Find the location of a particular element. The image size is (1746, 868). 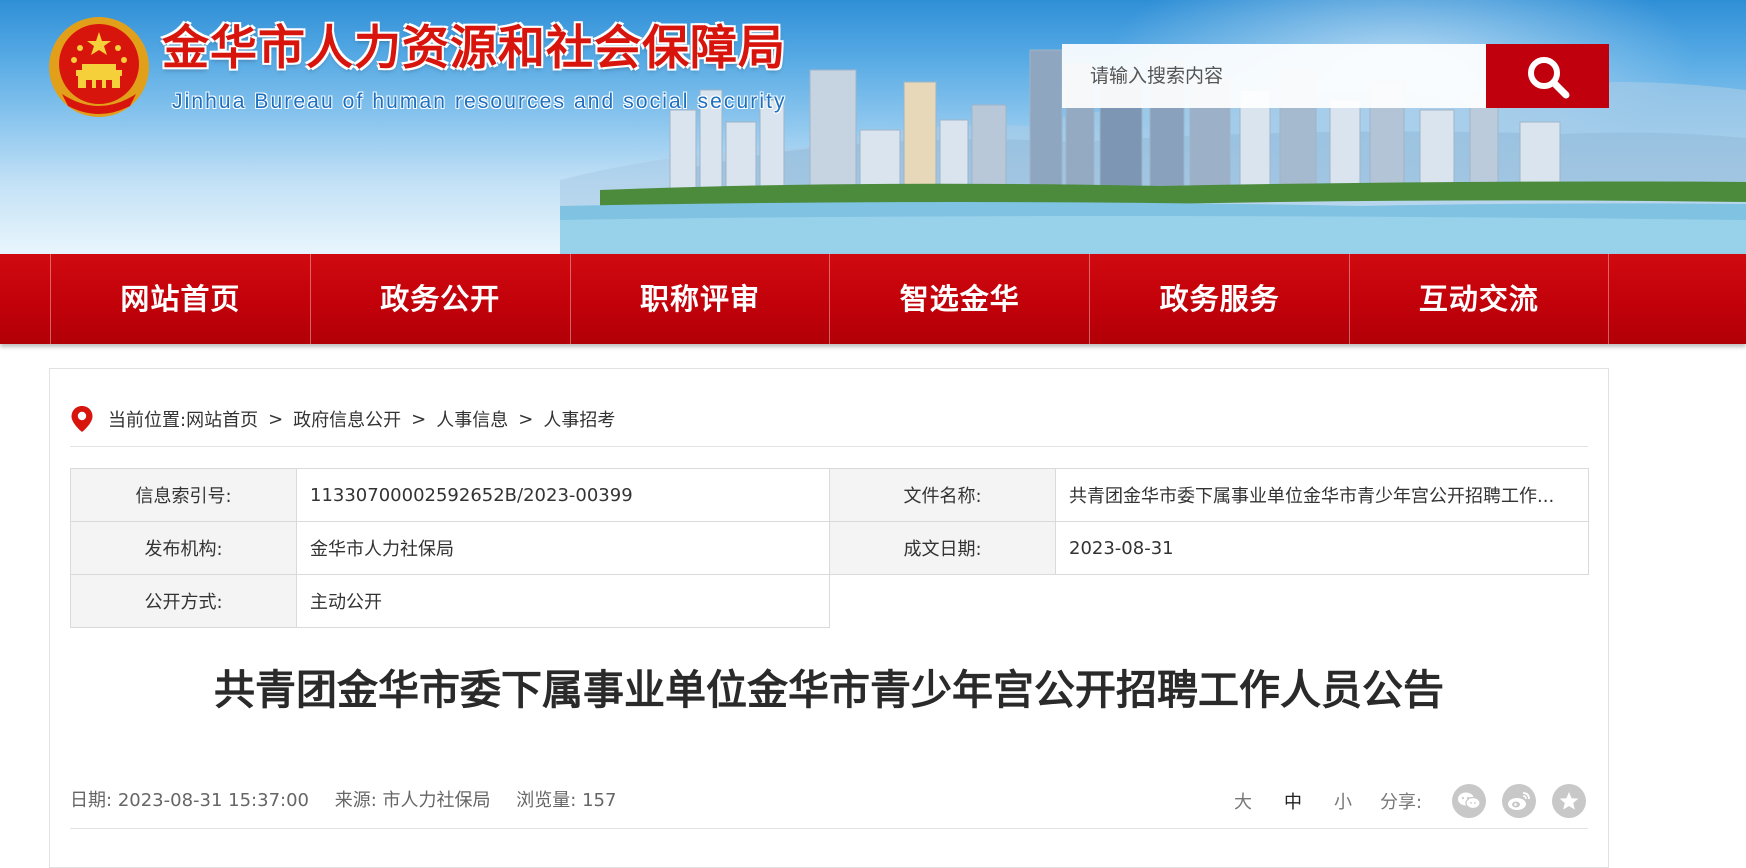

main-nav: 网站首页 政务公开 职称评审 智选金华 政务服务 互动交流 is located at coordinates (873, 299).